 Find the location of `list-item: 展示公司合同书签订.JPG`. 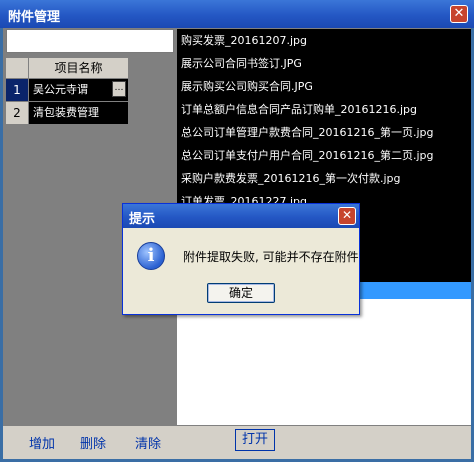

list-item: 展示公司合同书签订.JPG is located at coordinates (324, 63).